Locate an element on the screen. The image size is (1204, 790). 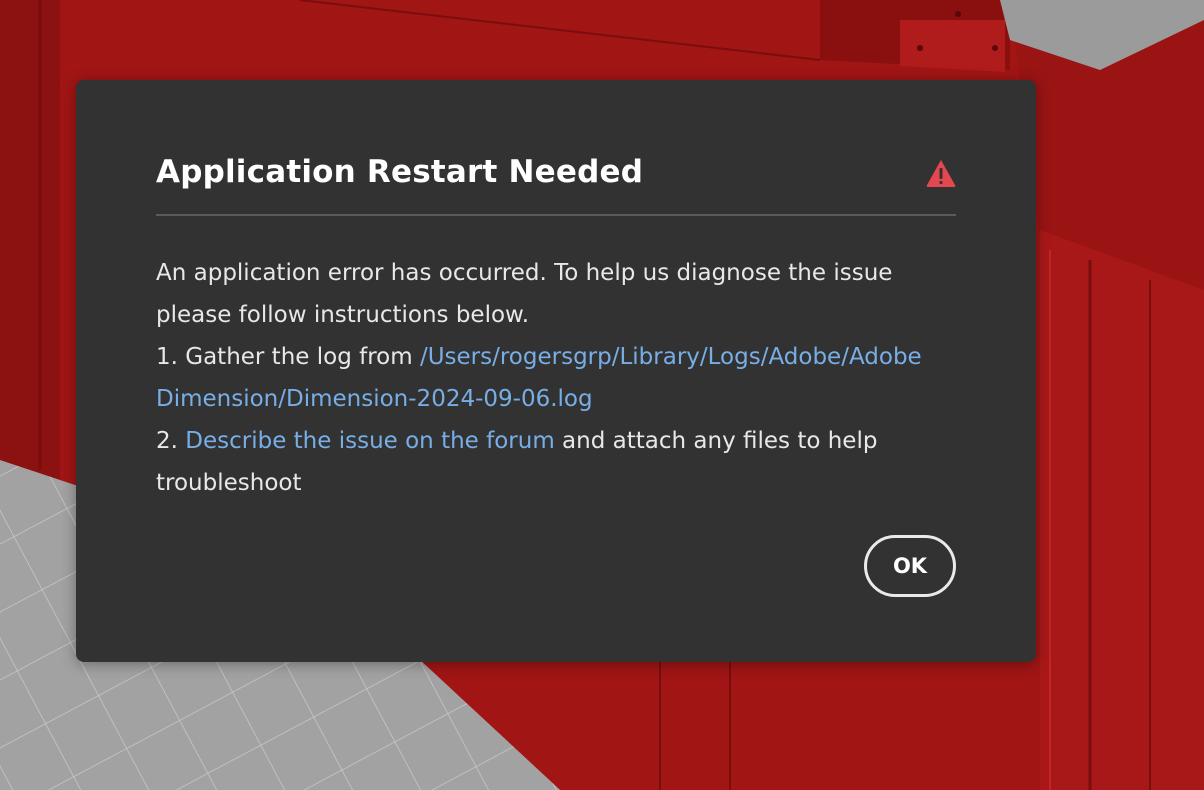
alert-icon is located at coordinates (941, 173).